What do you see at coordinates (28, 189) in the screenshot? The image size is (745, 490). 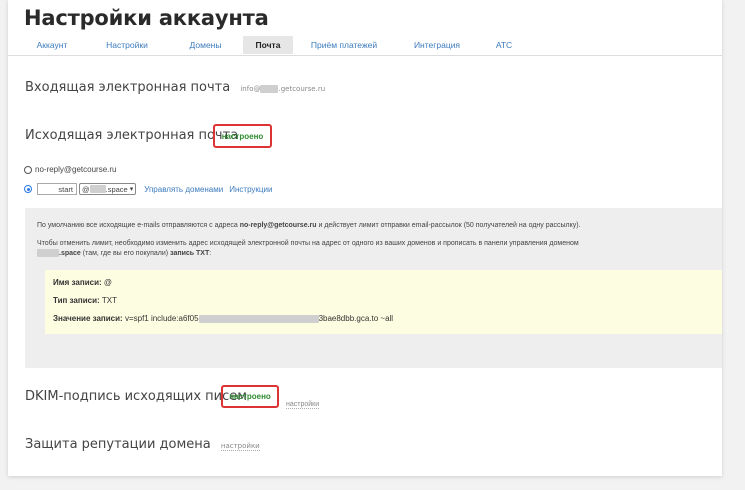 I see `radio-custom-domain` at bounding box center [28, 189].